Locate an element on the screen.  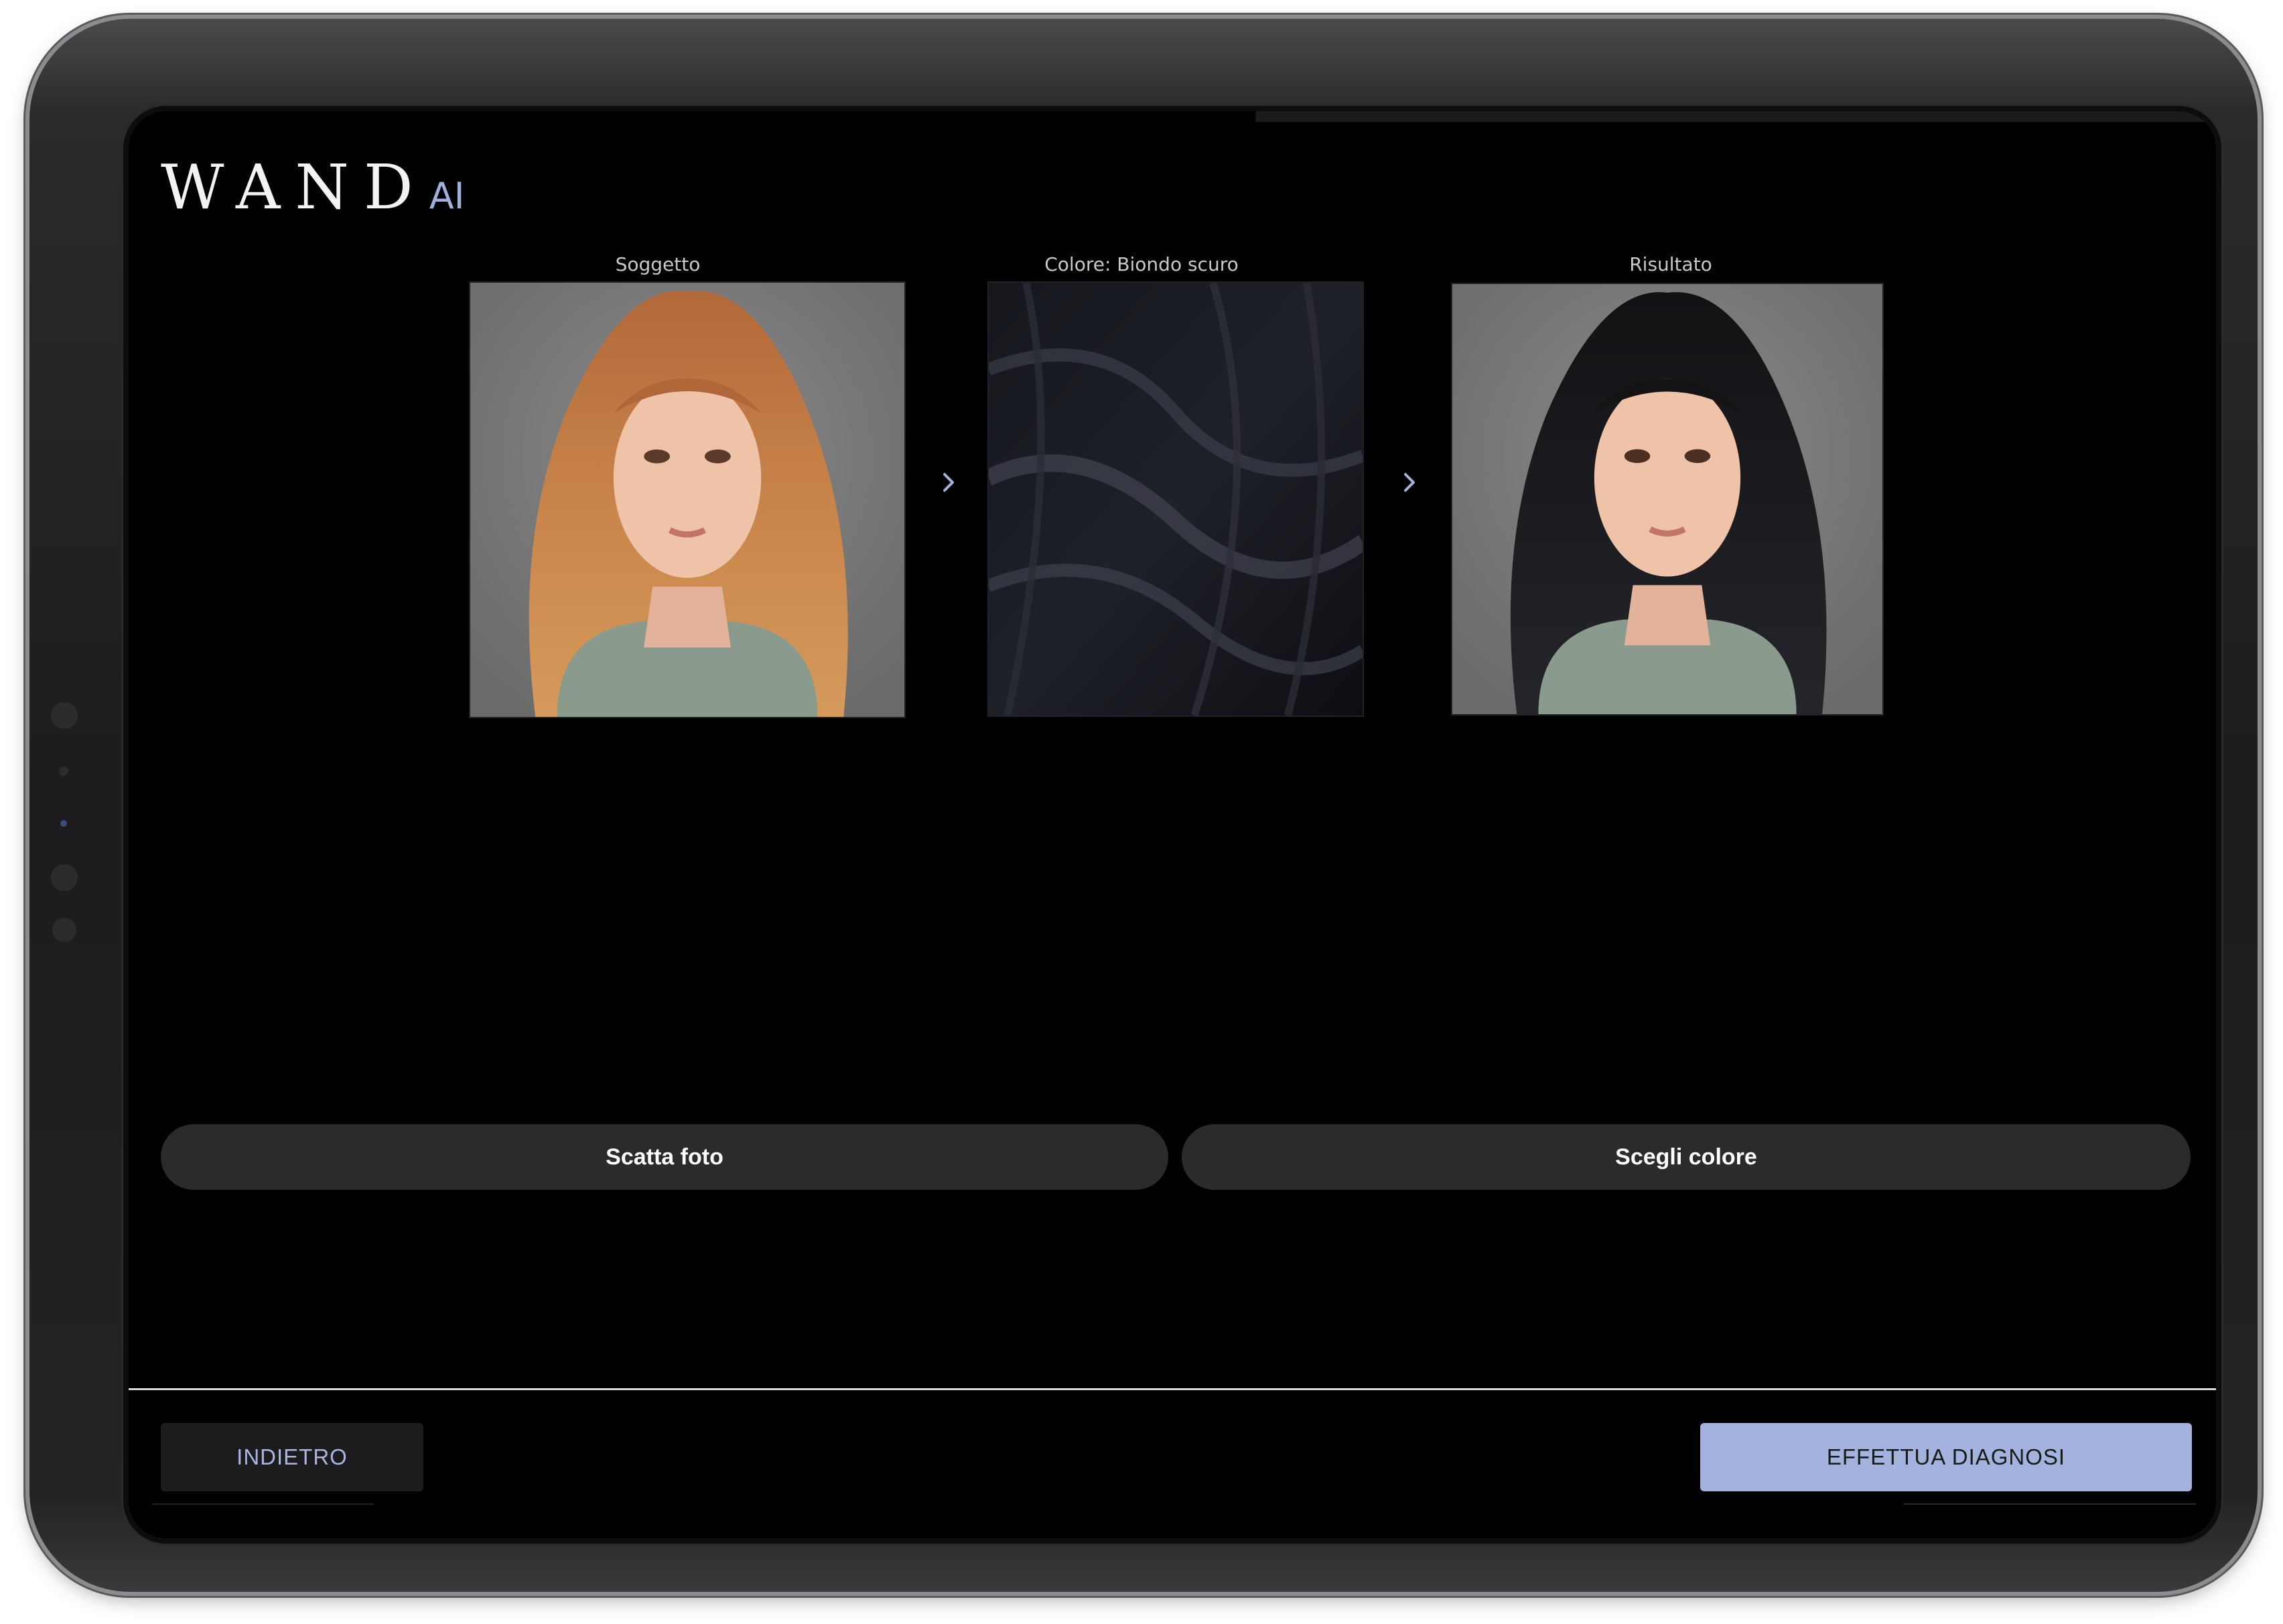
panel-label-color: Colore: Biondo scuro is located at coordinates (1141, 264).